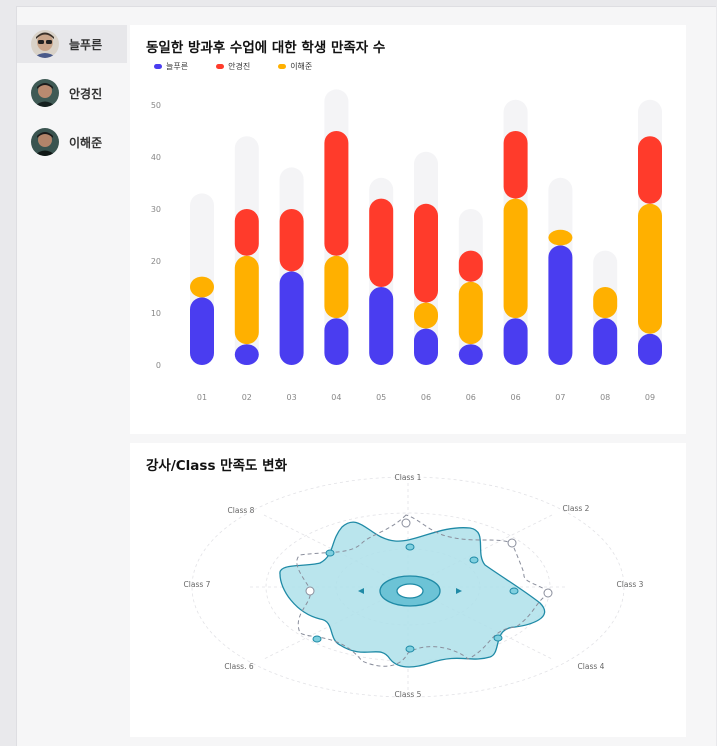 Image resolution: width=717 pixels, height=746 pixels. I want to click on instructor-item-2: 안경진, so click(72, 93).